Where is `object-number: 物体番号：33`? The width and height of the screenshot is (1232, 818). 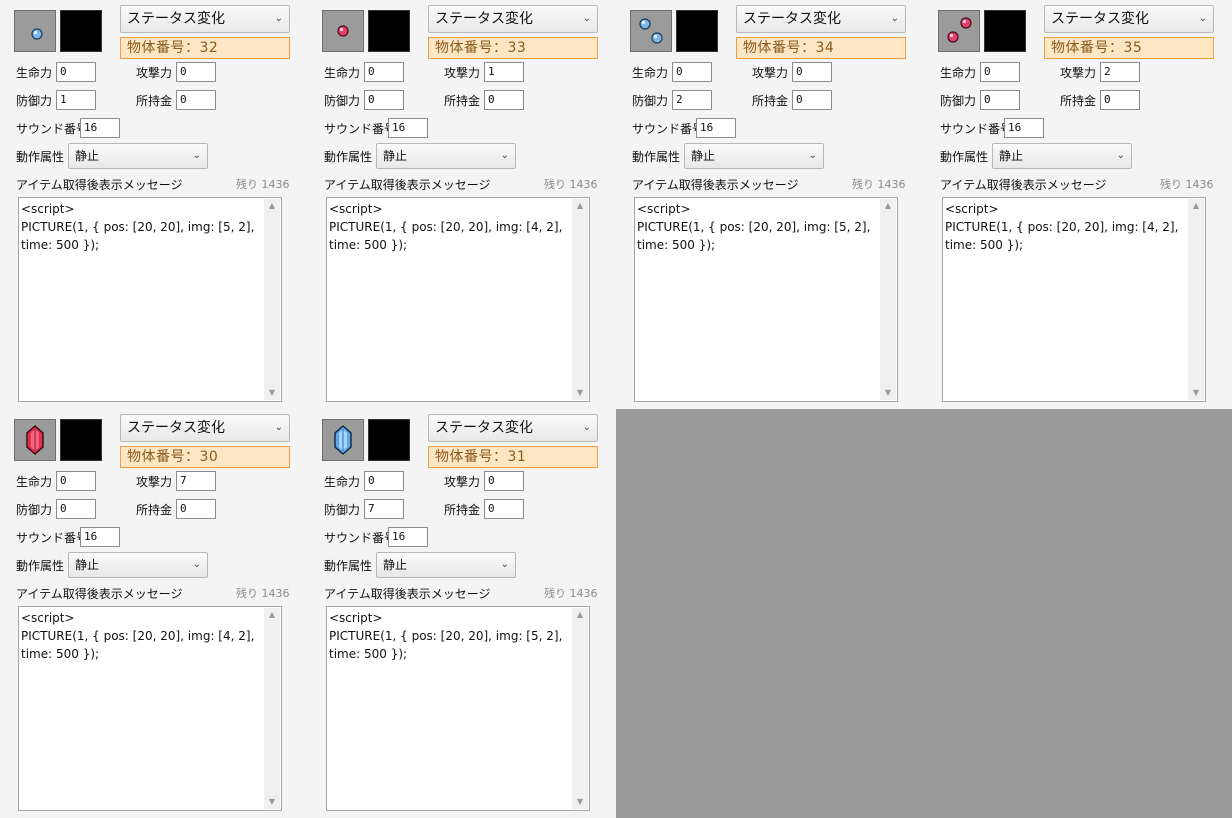
object-number: 物体番号：33 is located at coordinates (513, 48).